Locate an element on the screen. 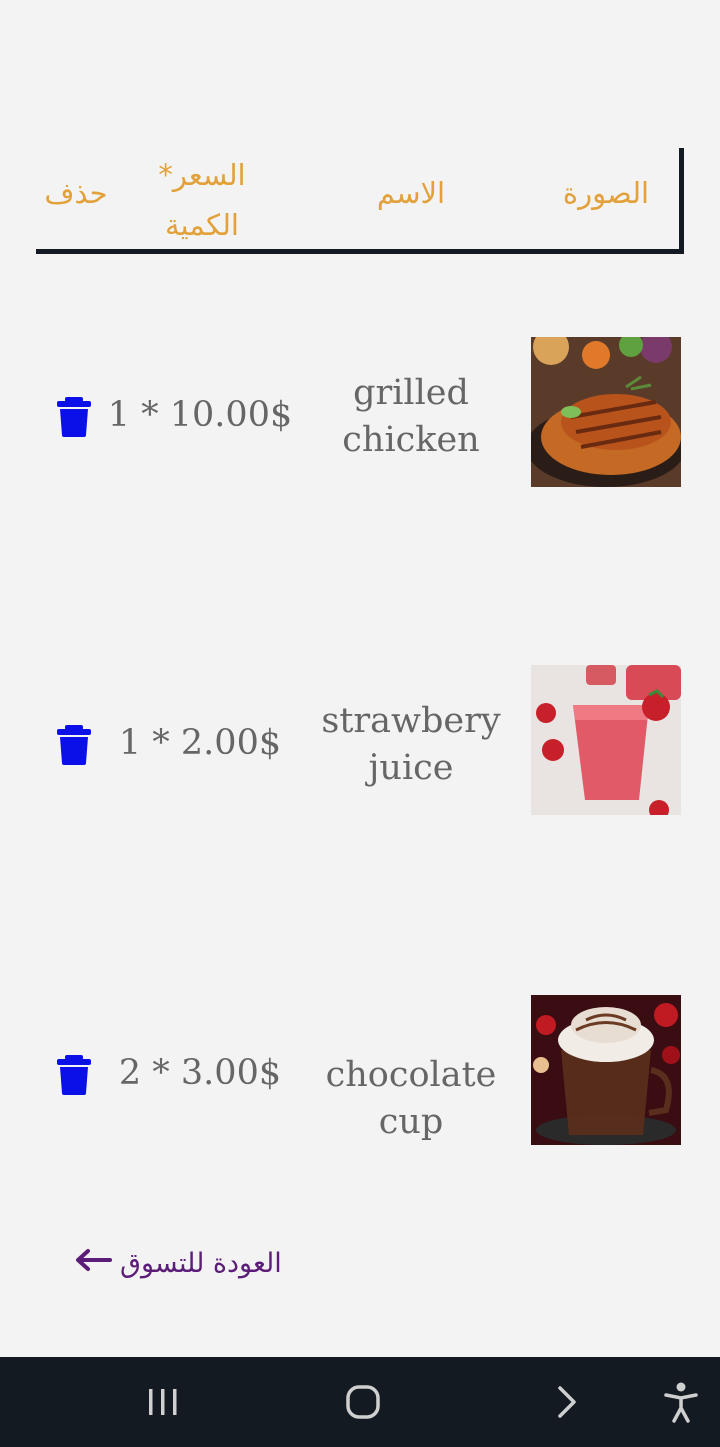 The image size is (720, 1447). cart-row: strawbery juice 1 * 2.00$ is located at coordinates (360, 740).